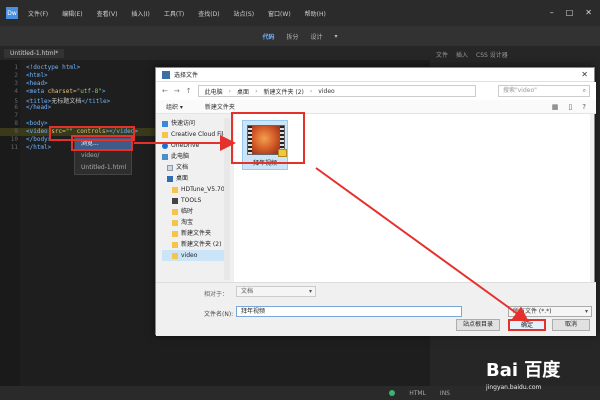 This screenshot has height=400, width=600. What do you see at coordinates (195, 156) in the screenshot?
I see `nav-item: 此电脑` at bounding box center [195, 156].